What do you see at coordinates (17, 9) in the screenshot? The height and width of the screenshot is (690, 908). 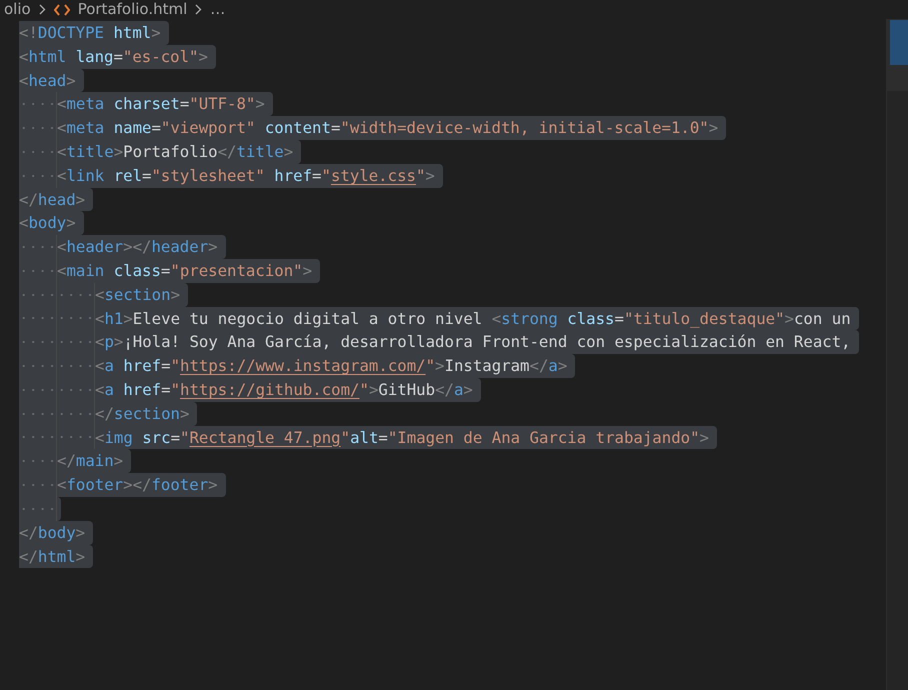 I see `breadcrumb-folder: olio` at bounding box center [17, 9].